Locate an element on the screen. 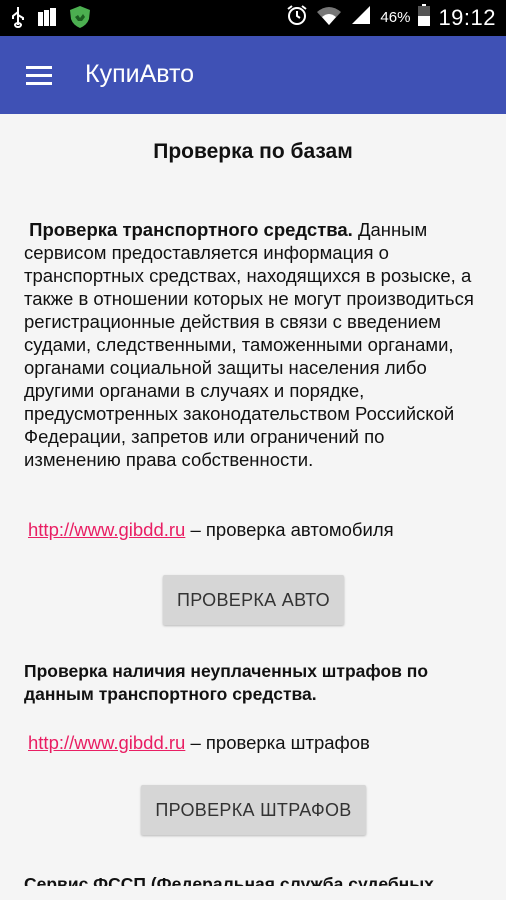 The image size is (506, 900). shield-app-icon is located at coordinates (80, 19).